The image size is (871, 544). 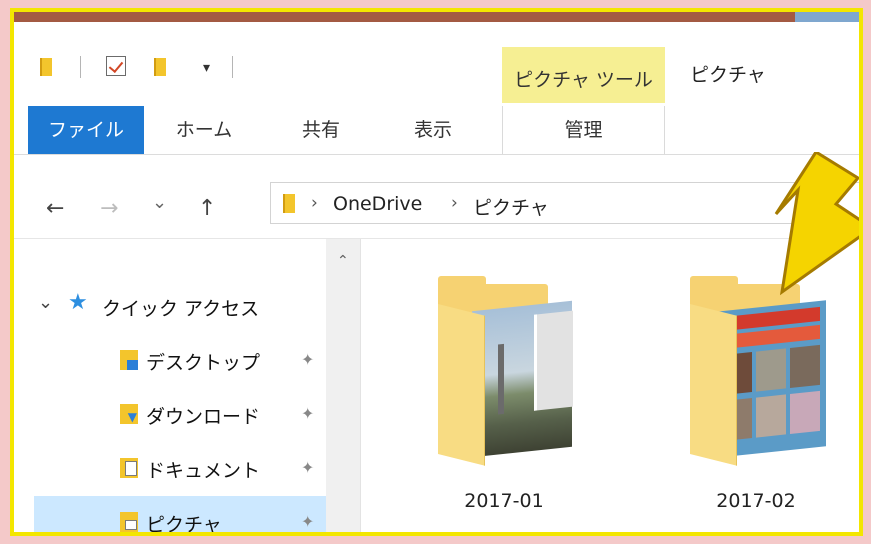 What do you see at coordinates (206, 68) in the screenshot?
I see `customize-toolbar-dropdown: ▾` at bounding box center [206, 68].